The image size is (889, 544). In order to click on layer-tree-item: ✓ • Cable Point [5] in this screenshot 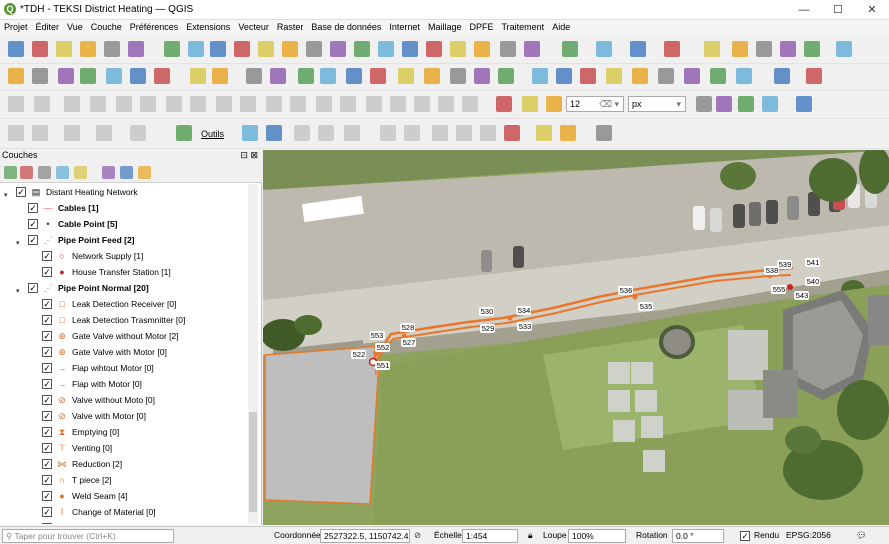, I will do `click(124, 224)`.